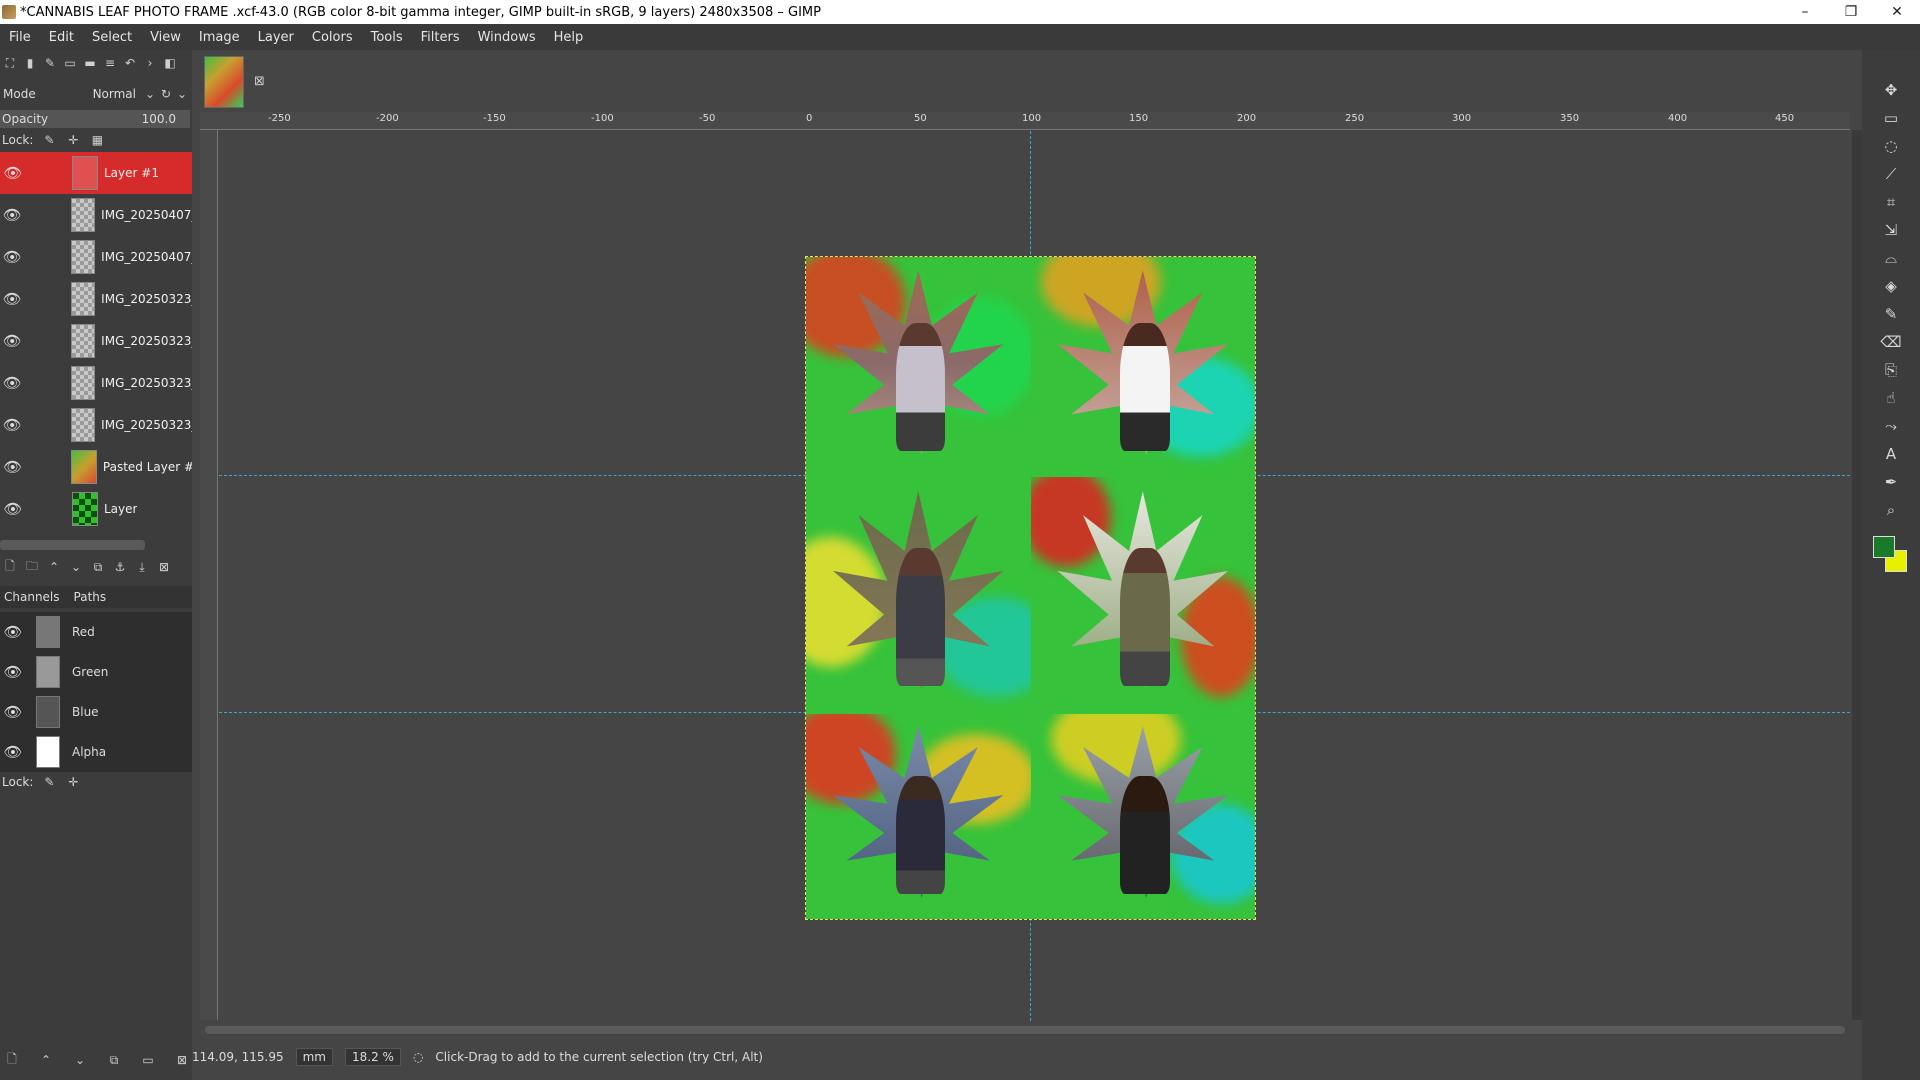  Describe the element at coordinates (70, 63) in the screenshot. I see `patterns-icon: ▭` at that location.